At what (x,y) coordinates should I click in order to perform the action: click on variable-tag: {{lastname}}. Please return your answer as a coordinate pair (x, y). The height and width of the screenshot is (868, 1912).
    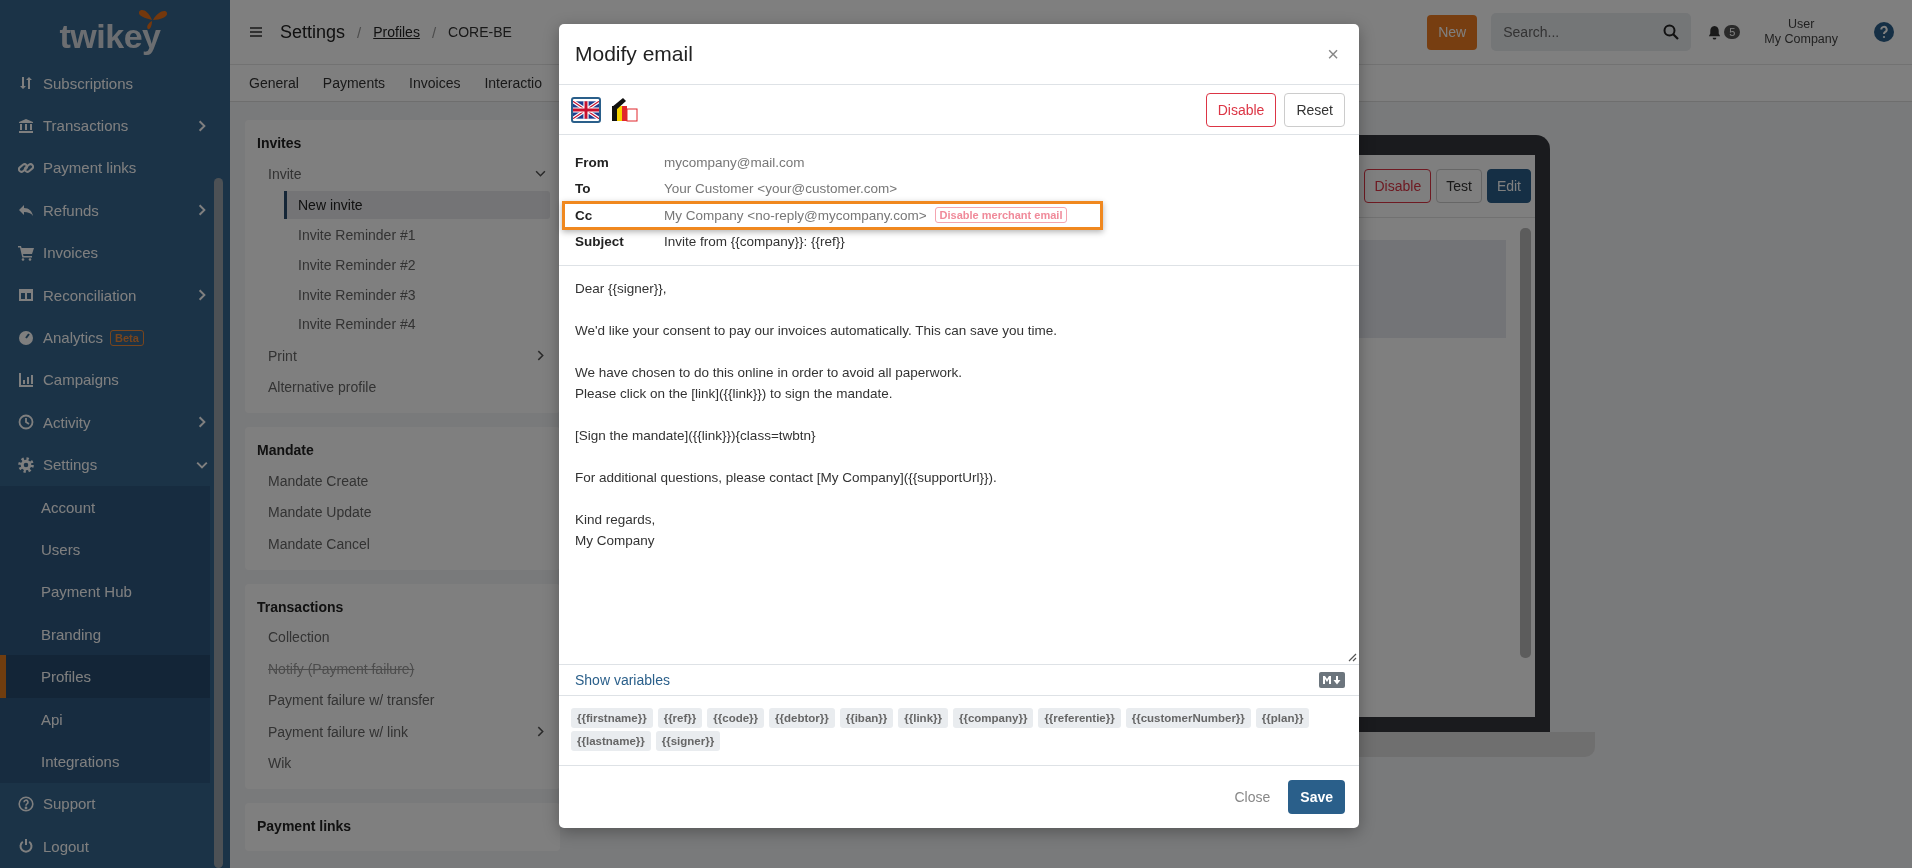
    Looking at the image, I should click on (611, 741).